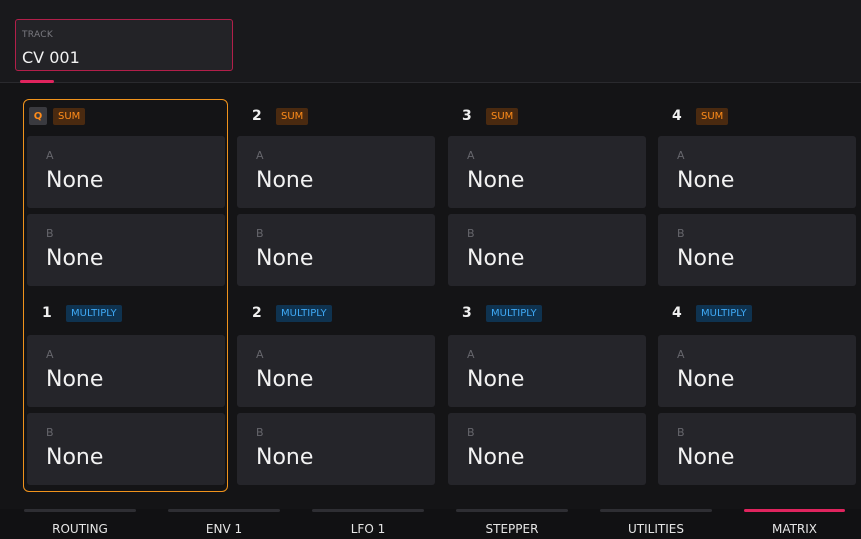 The width and height of the screenshot is (861, 539). What do you see at coordinates (336, 172) in the screenshot?
I see `sum-2-slot-a: A None` at bounding box center [336, 172].